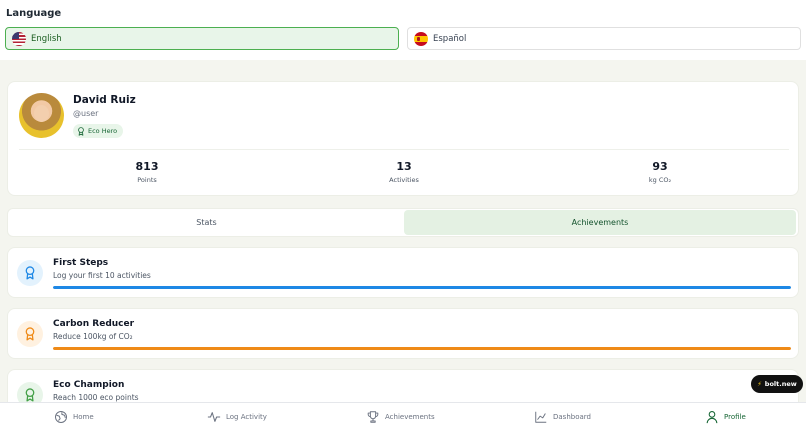 The image size is (806, 431). I want to click on status-badge: Eco Hero, so click(98, 131).